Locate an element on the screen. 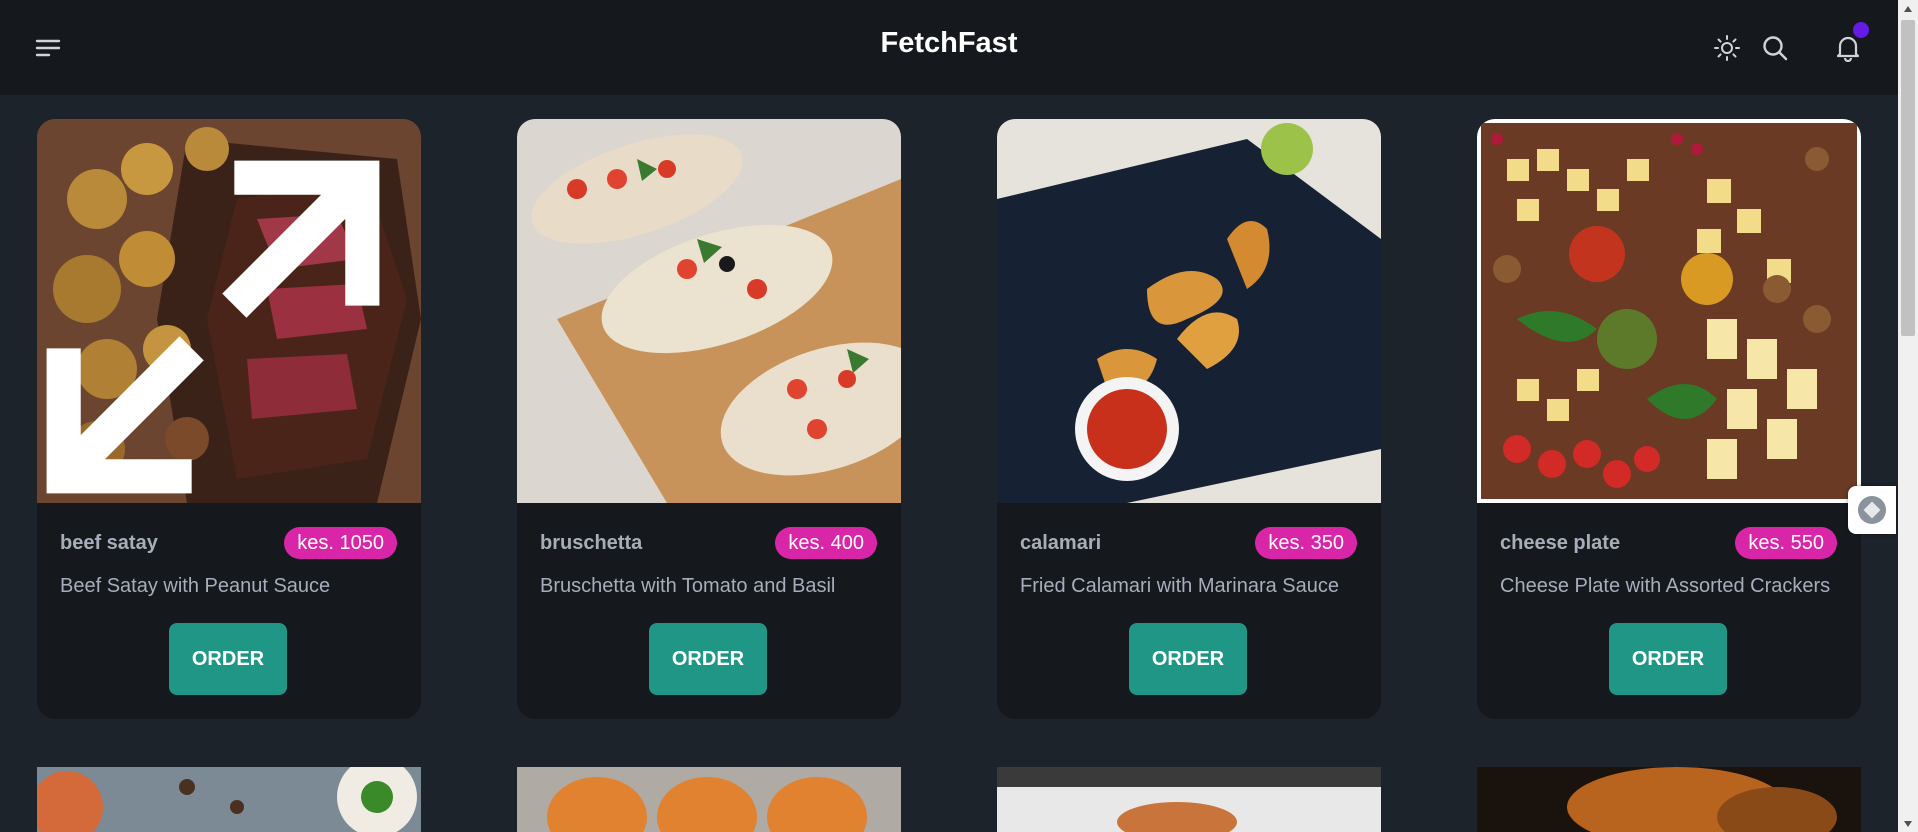 The height and width of the screenshot is (832, 1918). calamari-image is located at coordinates (1189, 311).